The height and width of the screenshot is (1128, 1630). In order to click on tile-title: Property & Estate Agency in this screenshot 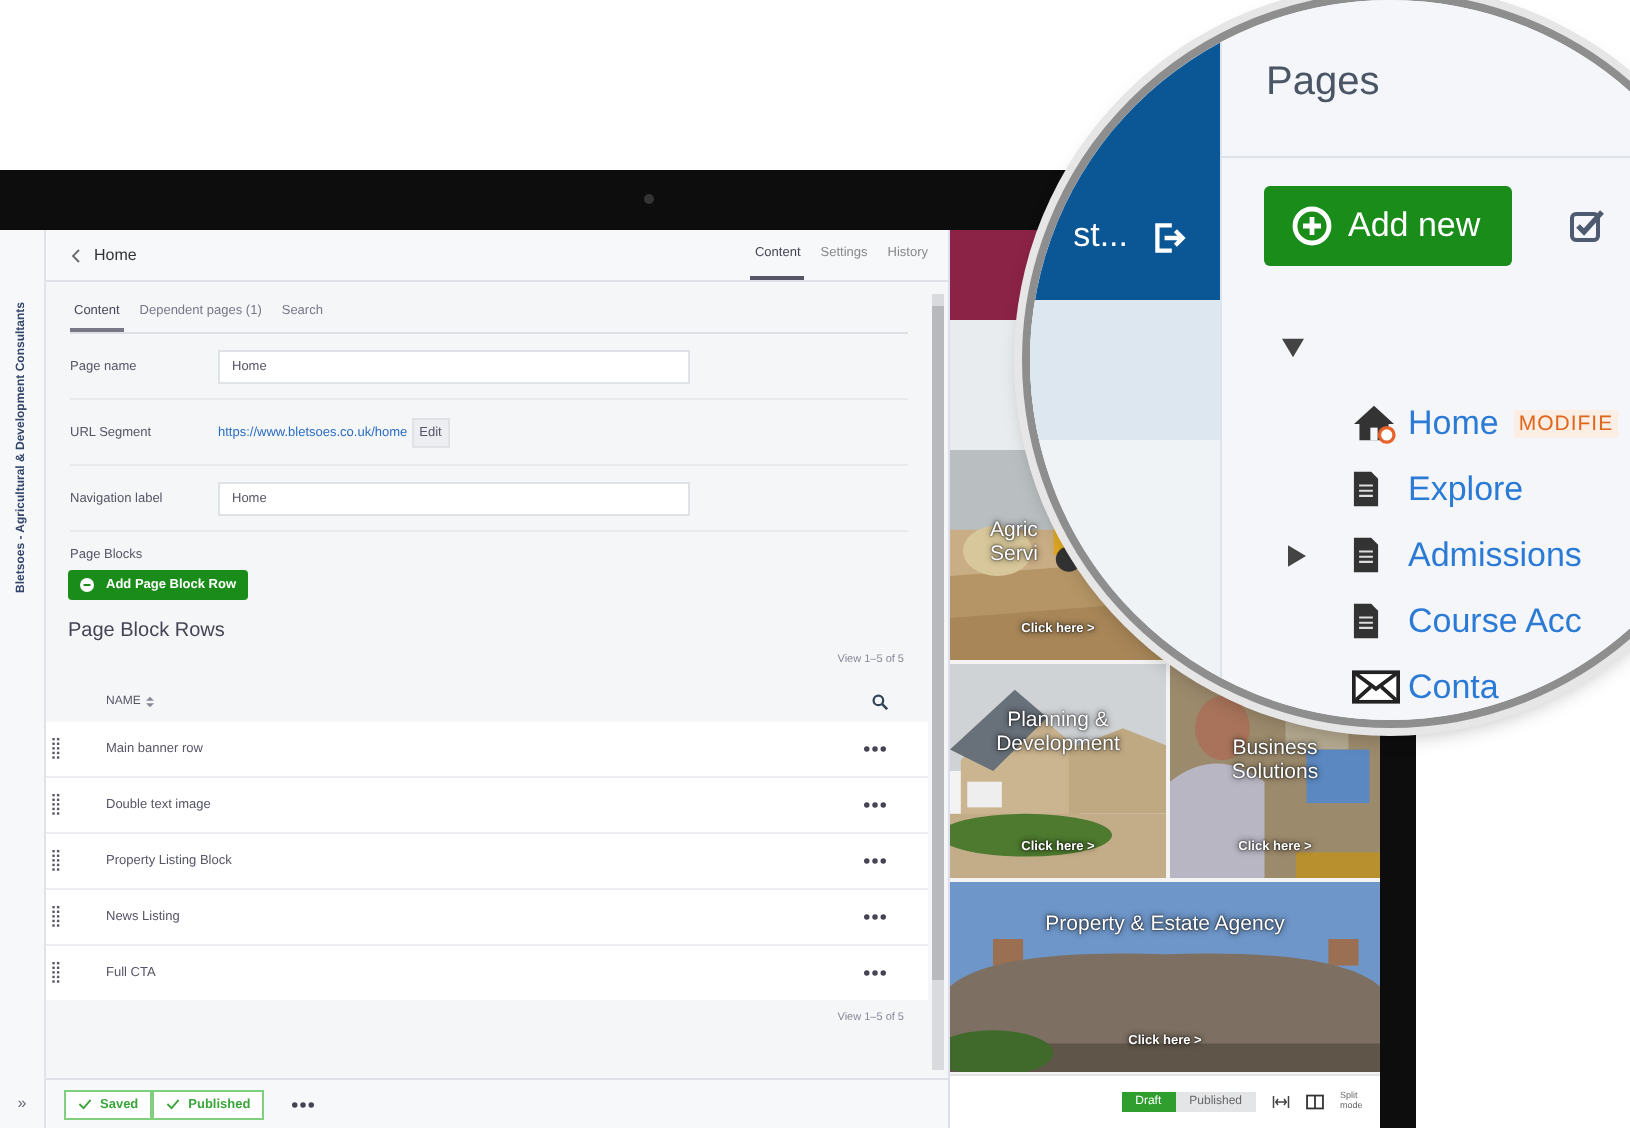, I will do `click(1165, 924)`.